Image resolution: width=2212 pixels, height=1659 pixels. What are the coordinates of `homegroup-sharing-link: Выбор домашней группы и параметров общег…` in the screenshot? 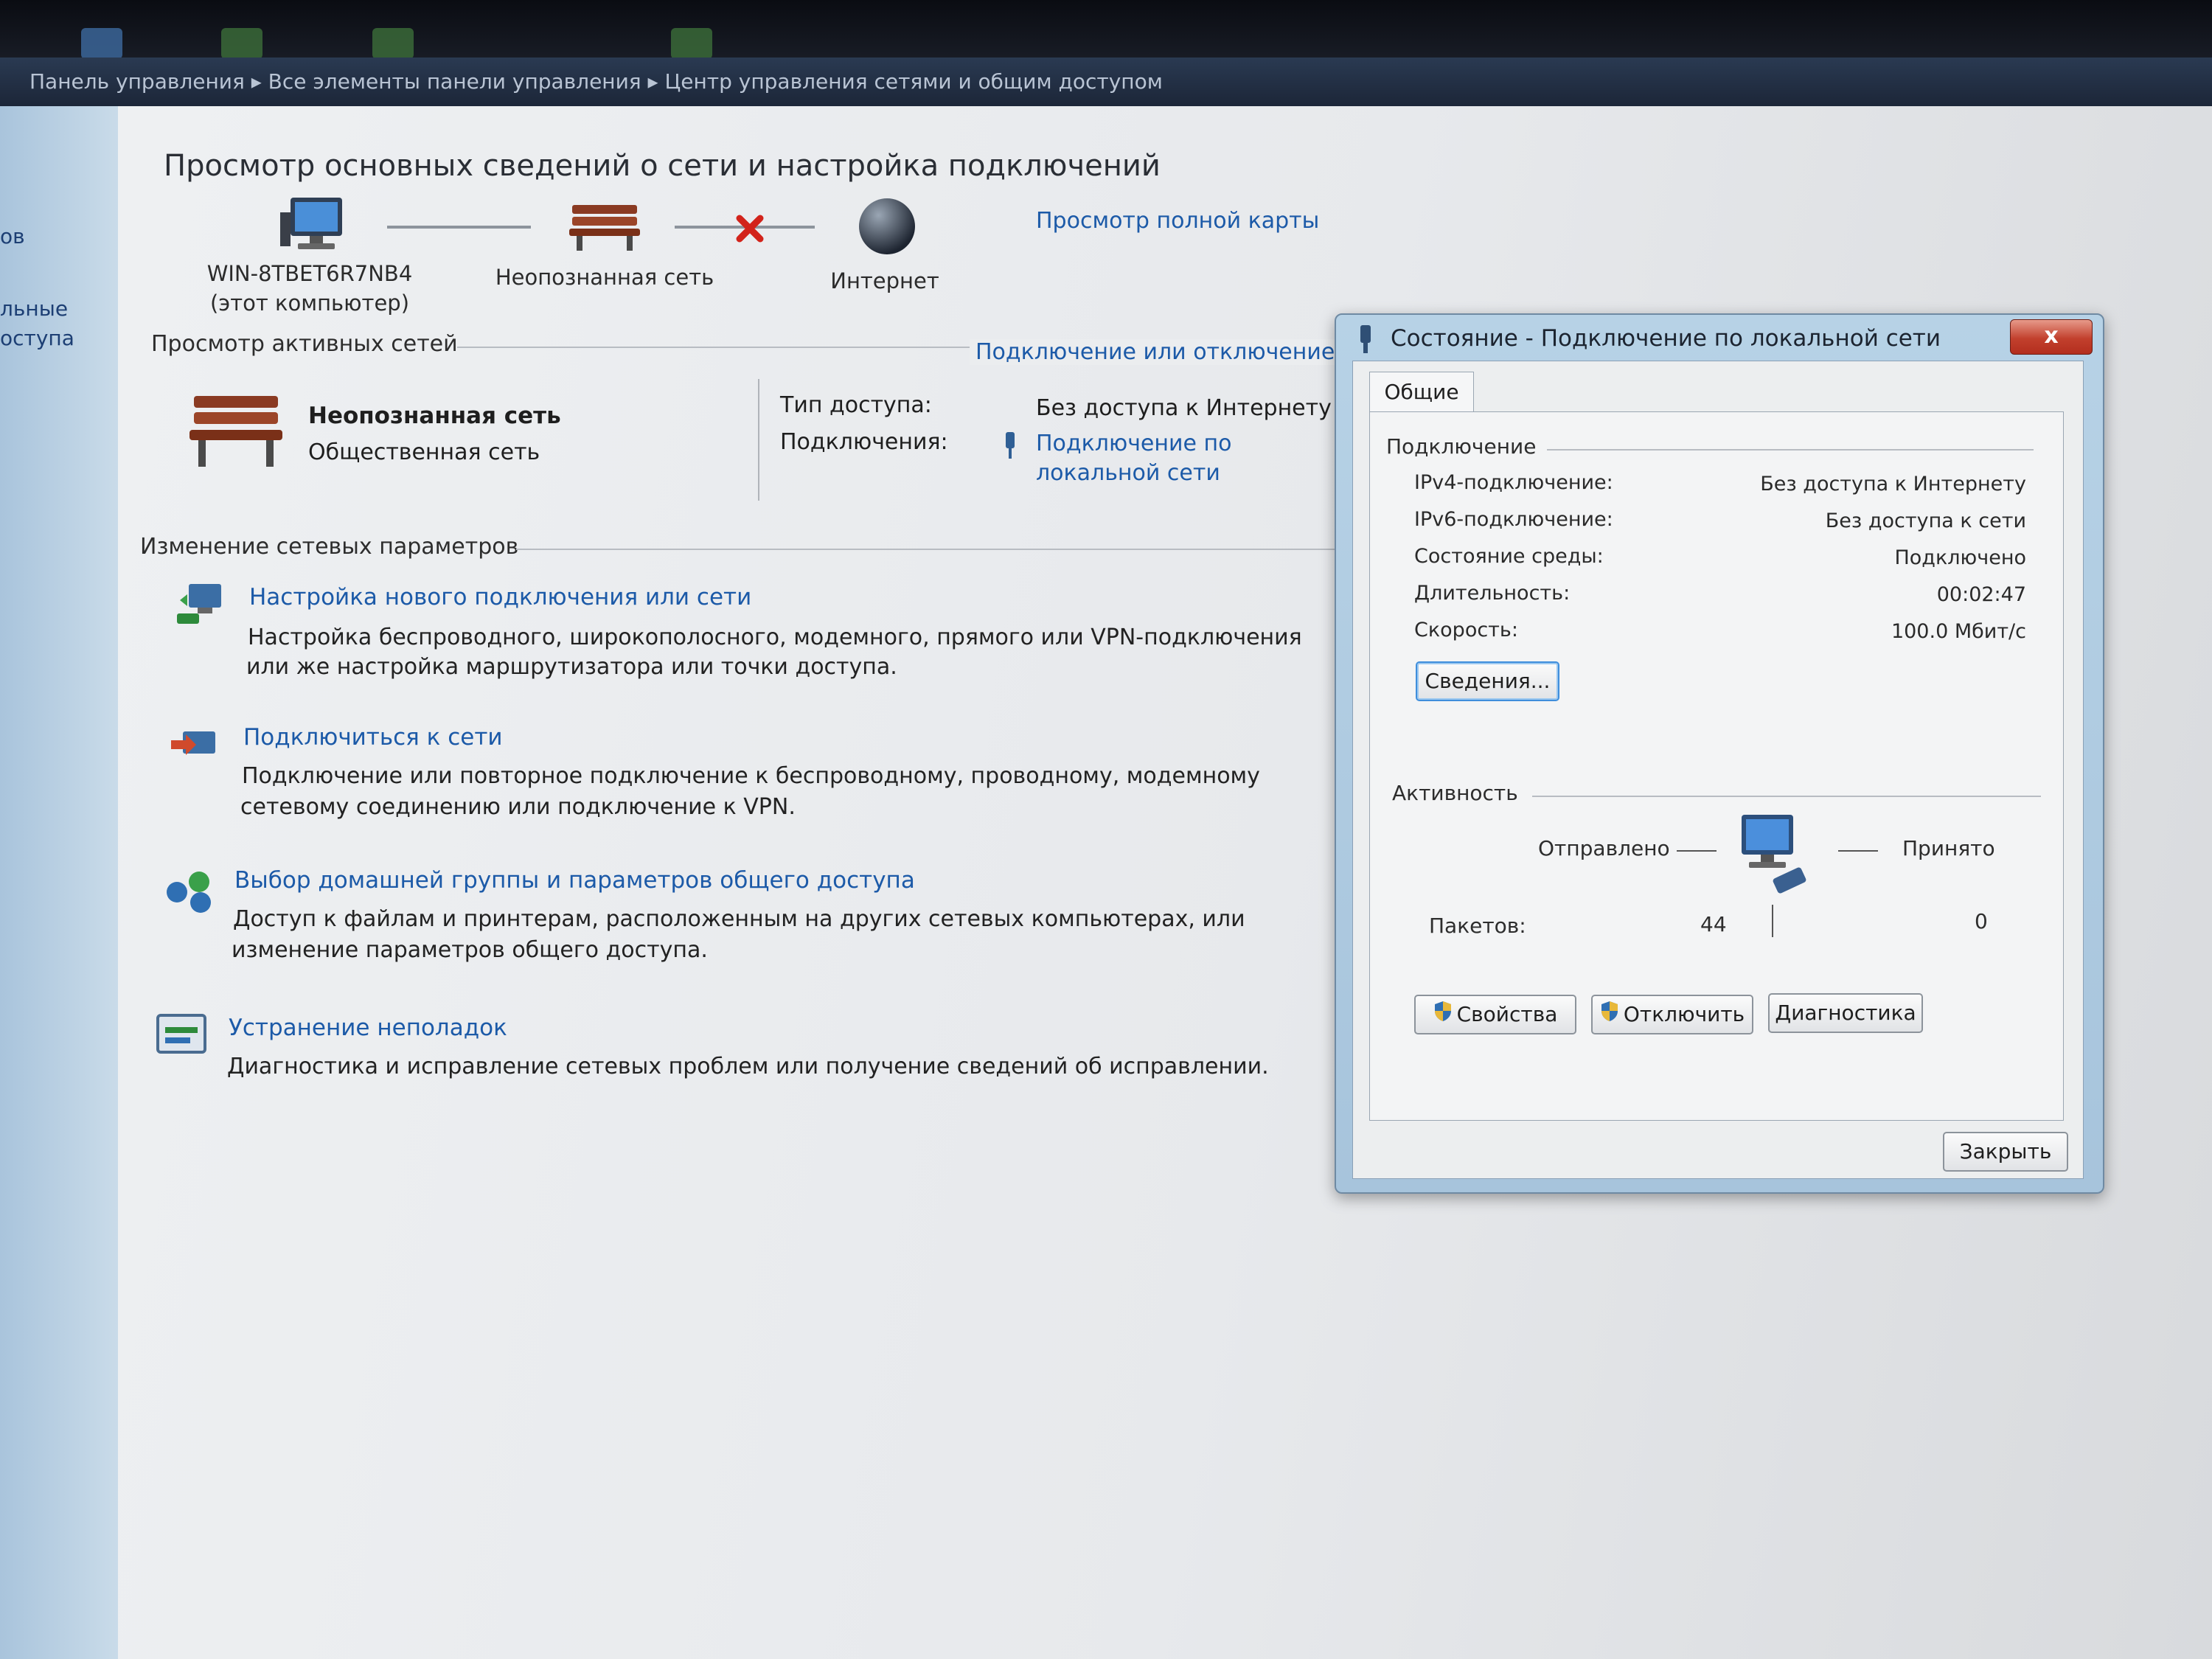 It's located at (574, 880).